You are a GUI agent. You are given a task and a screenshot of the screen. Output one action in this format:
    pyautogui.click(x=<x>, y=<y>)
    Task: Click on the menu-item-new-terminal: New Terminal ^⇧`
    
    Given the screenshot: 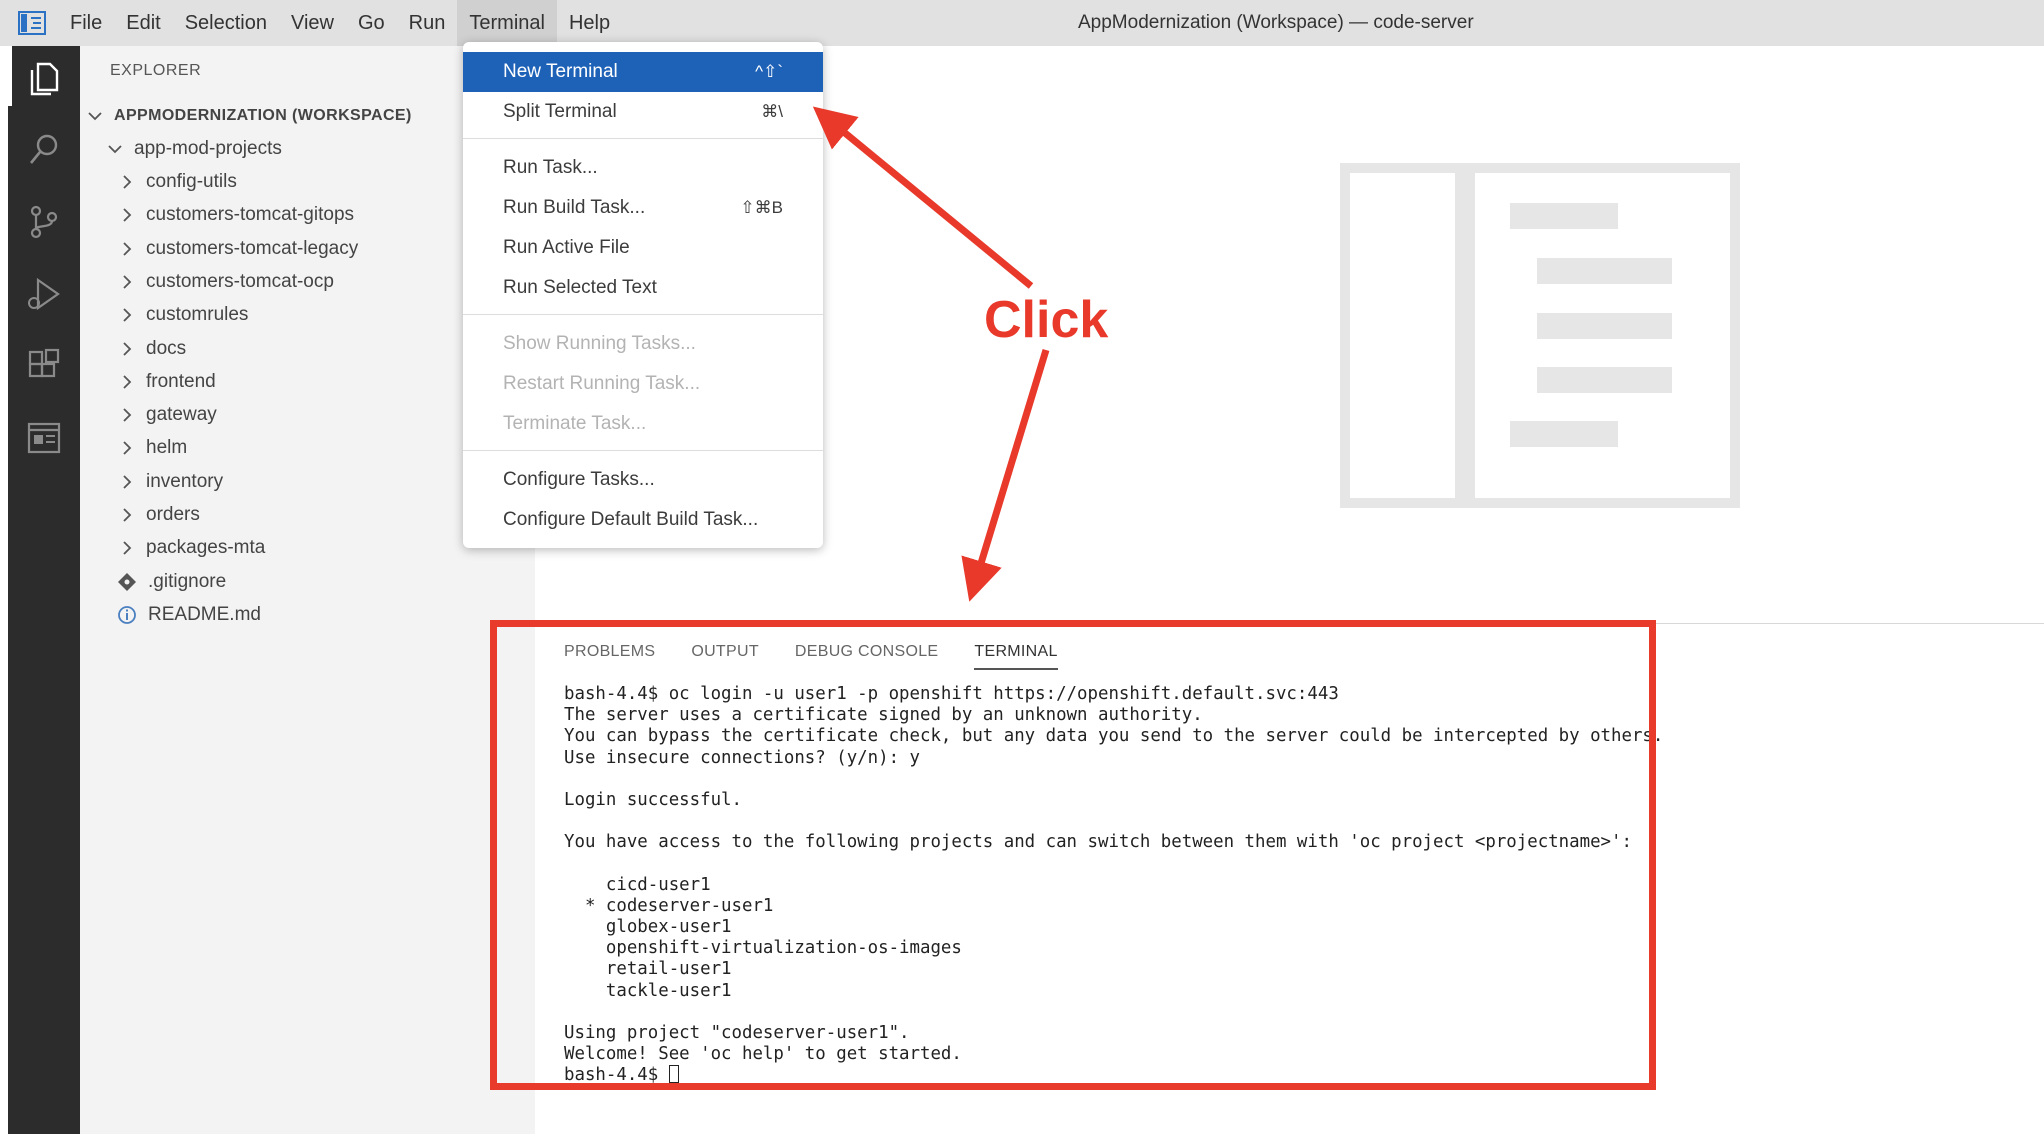 What is the action you would take?
    pyautogui.click(x=643, y=72)
    